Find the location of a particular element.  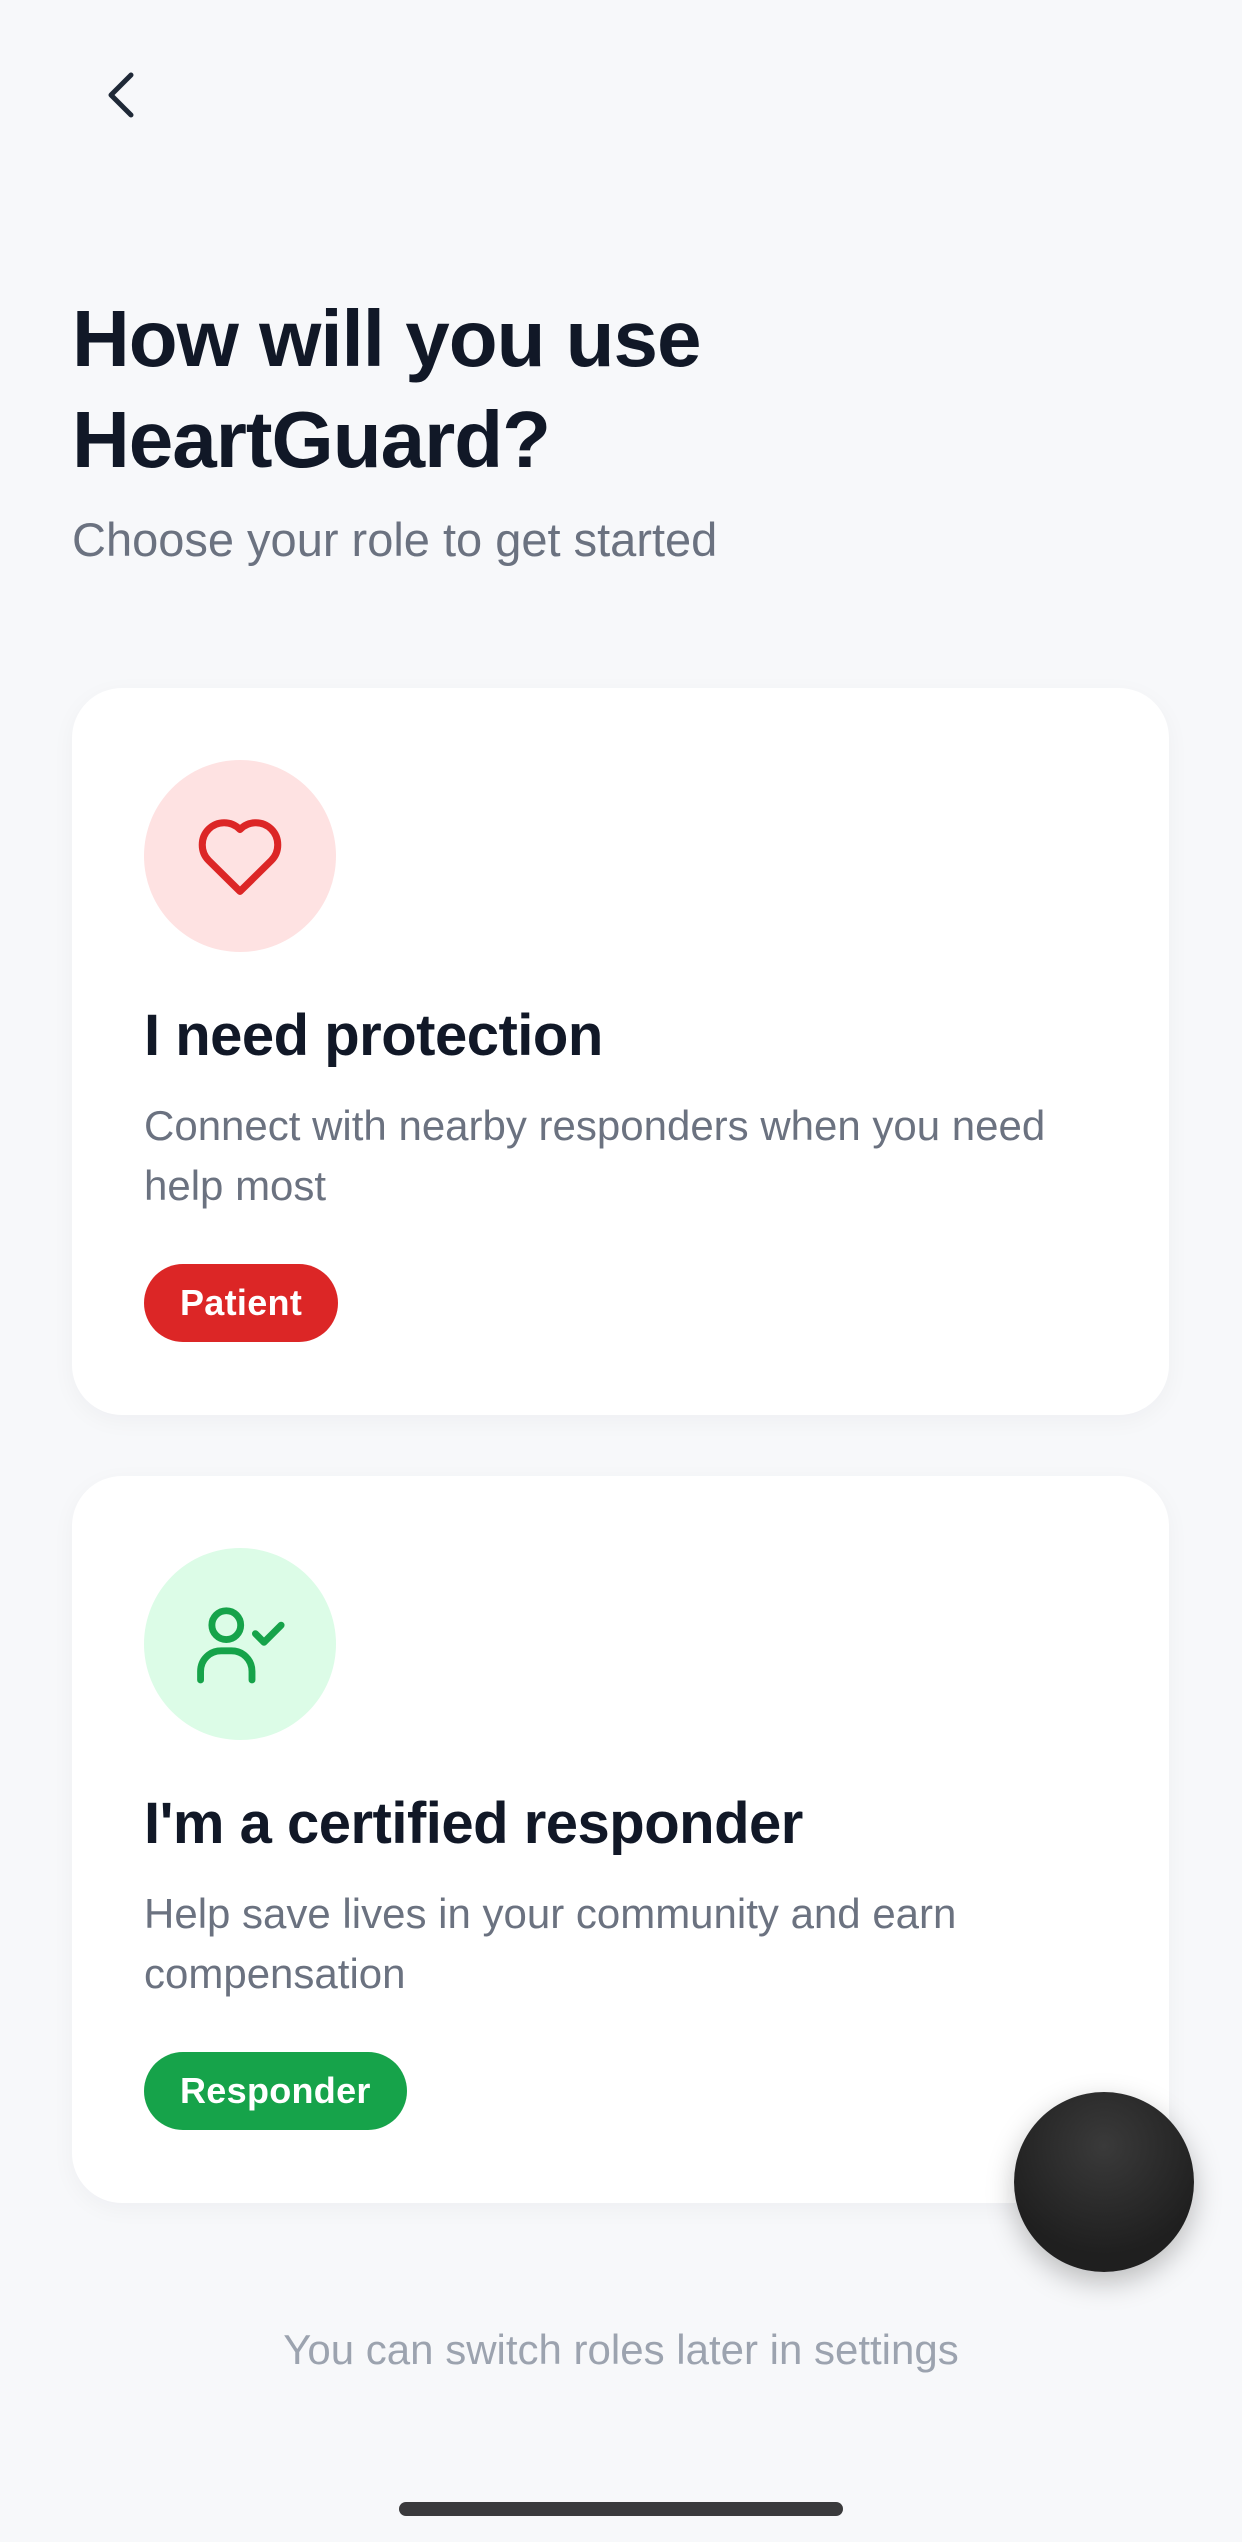

switch-roles-note: You can switch roles later in settings is located at coordinates (621, 2349).